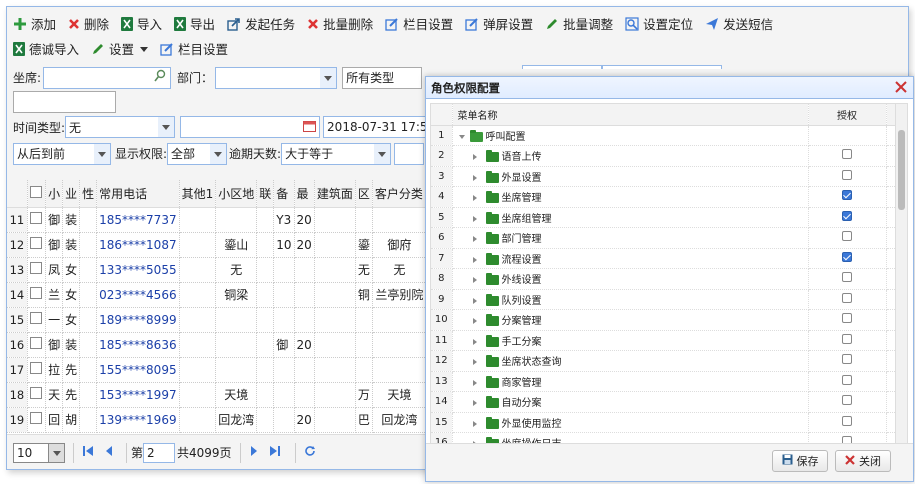 The image size is (915, 484). What do you see at coordinates (276, 77) in the screenshot?
I see `dept-select` at bounding box center [276, 77].